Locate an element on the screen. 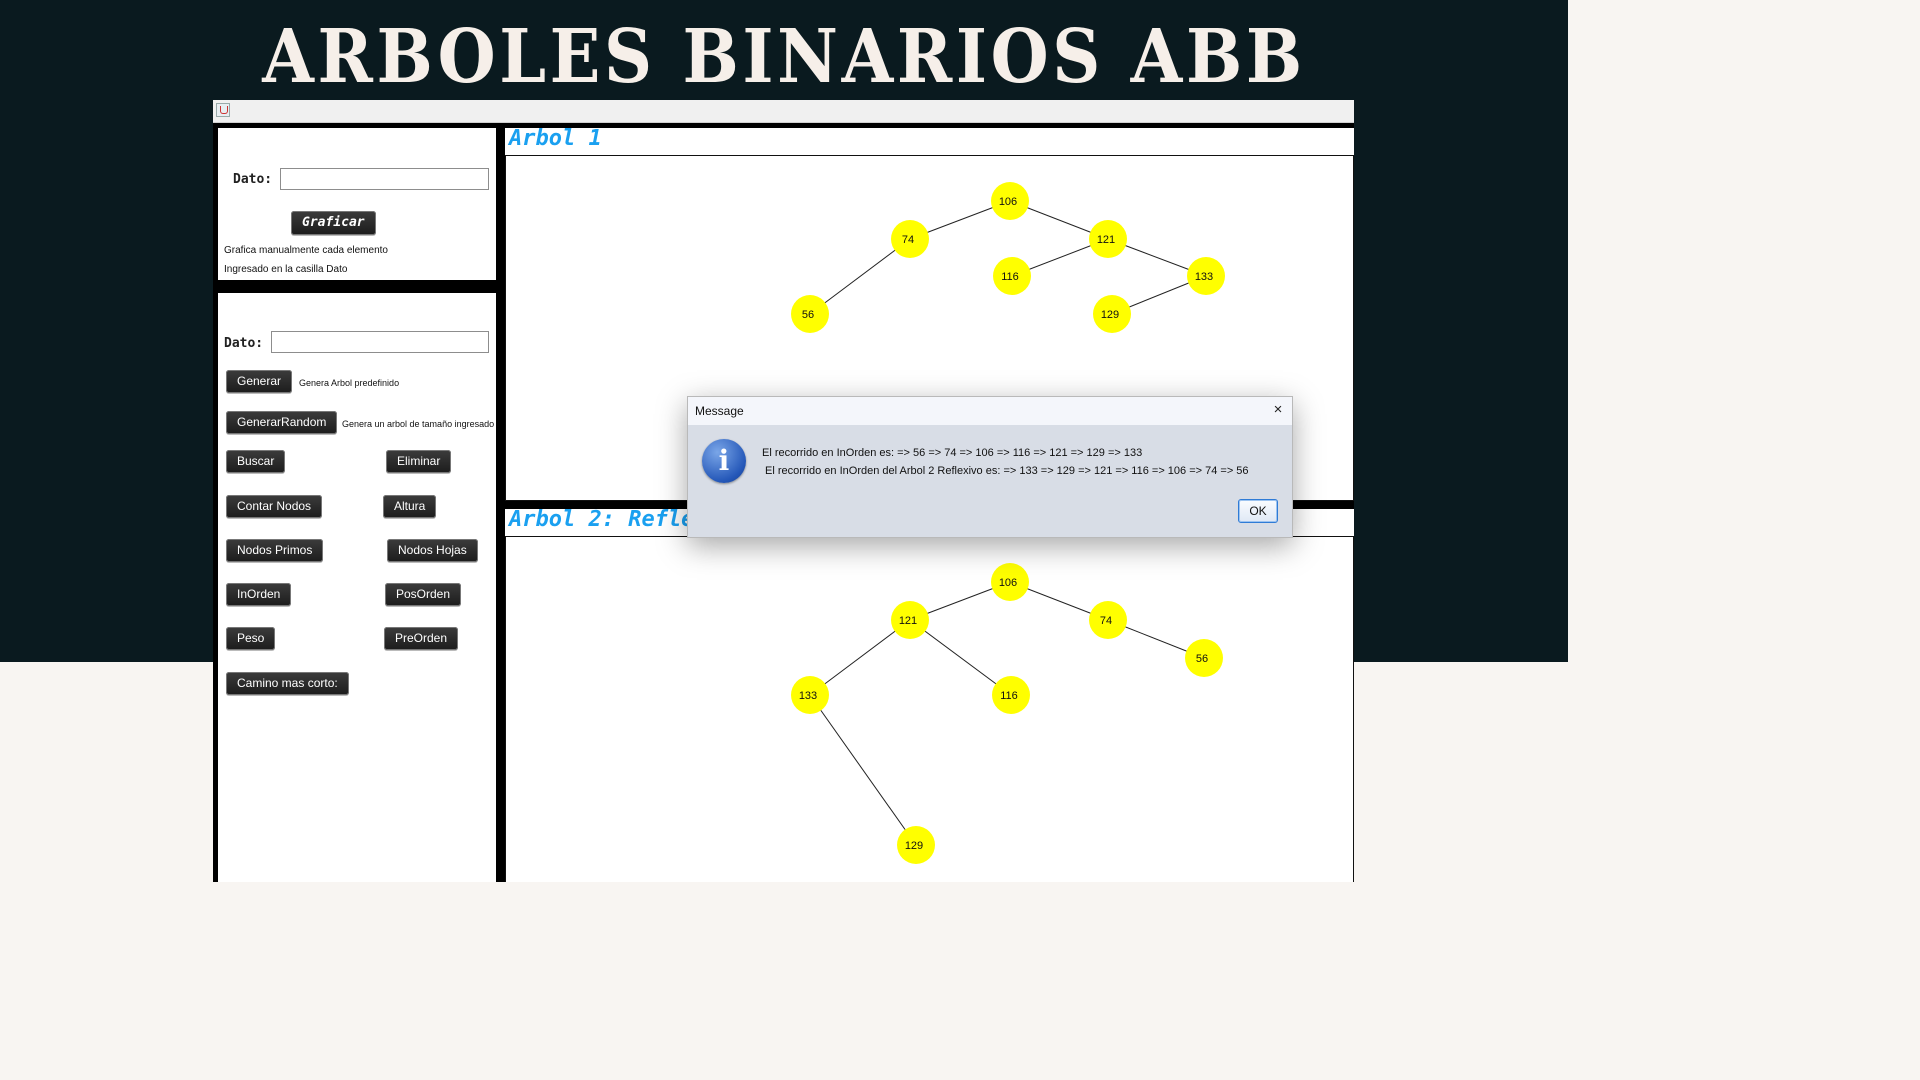 This screenshot has height=1080, width=1920. tree2-node-label: 56 is located at coordinates (1202, 659).